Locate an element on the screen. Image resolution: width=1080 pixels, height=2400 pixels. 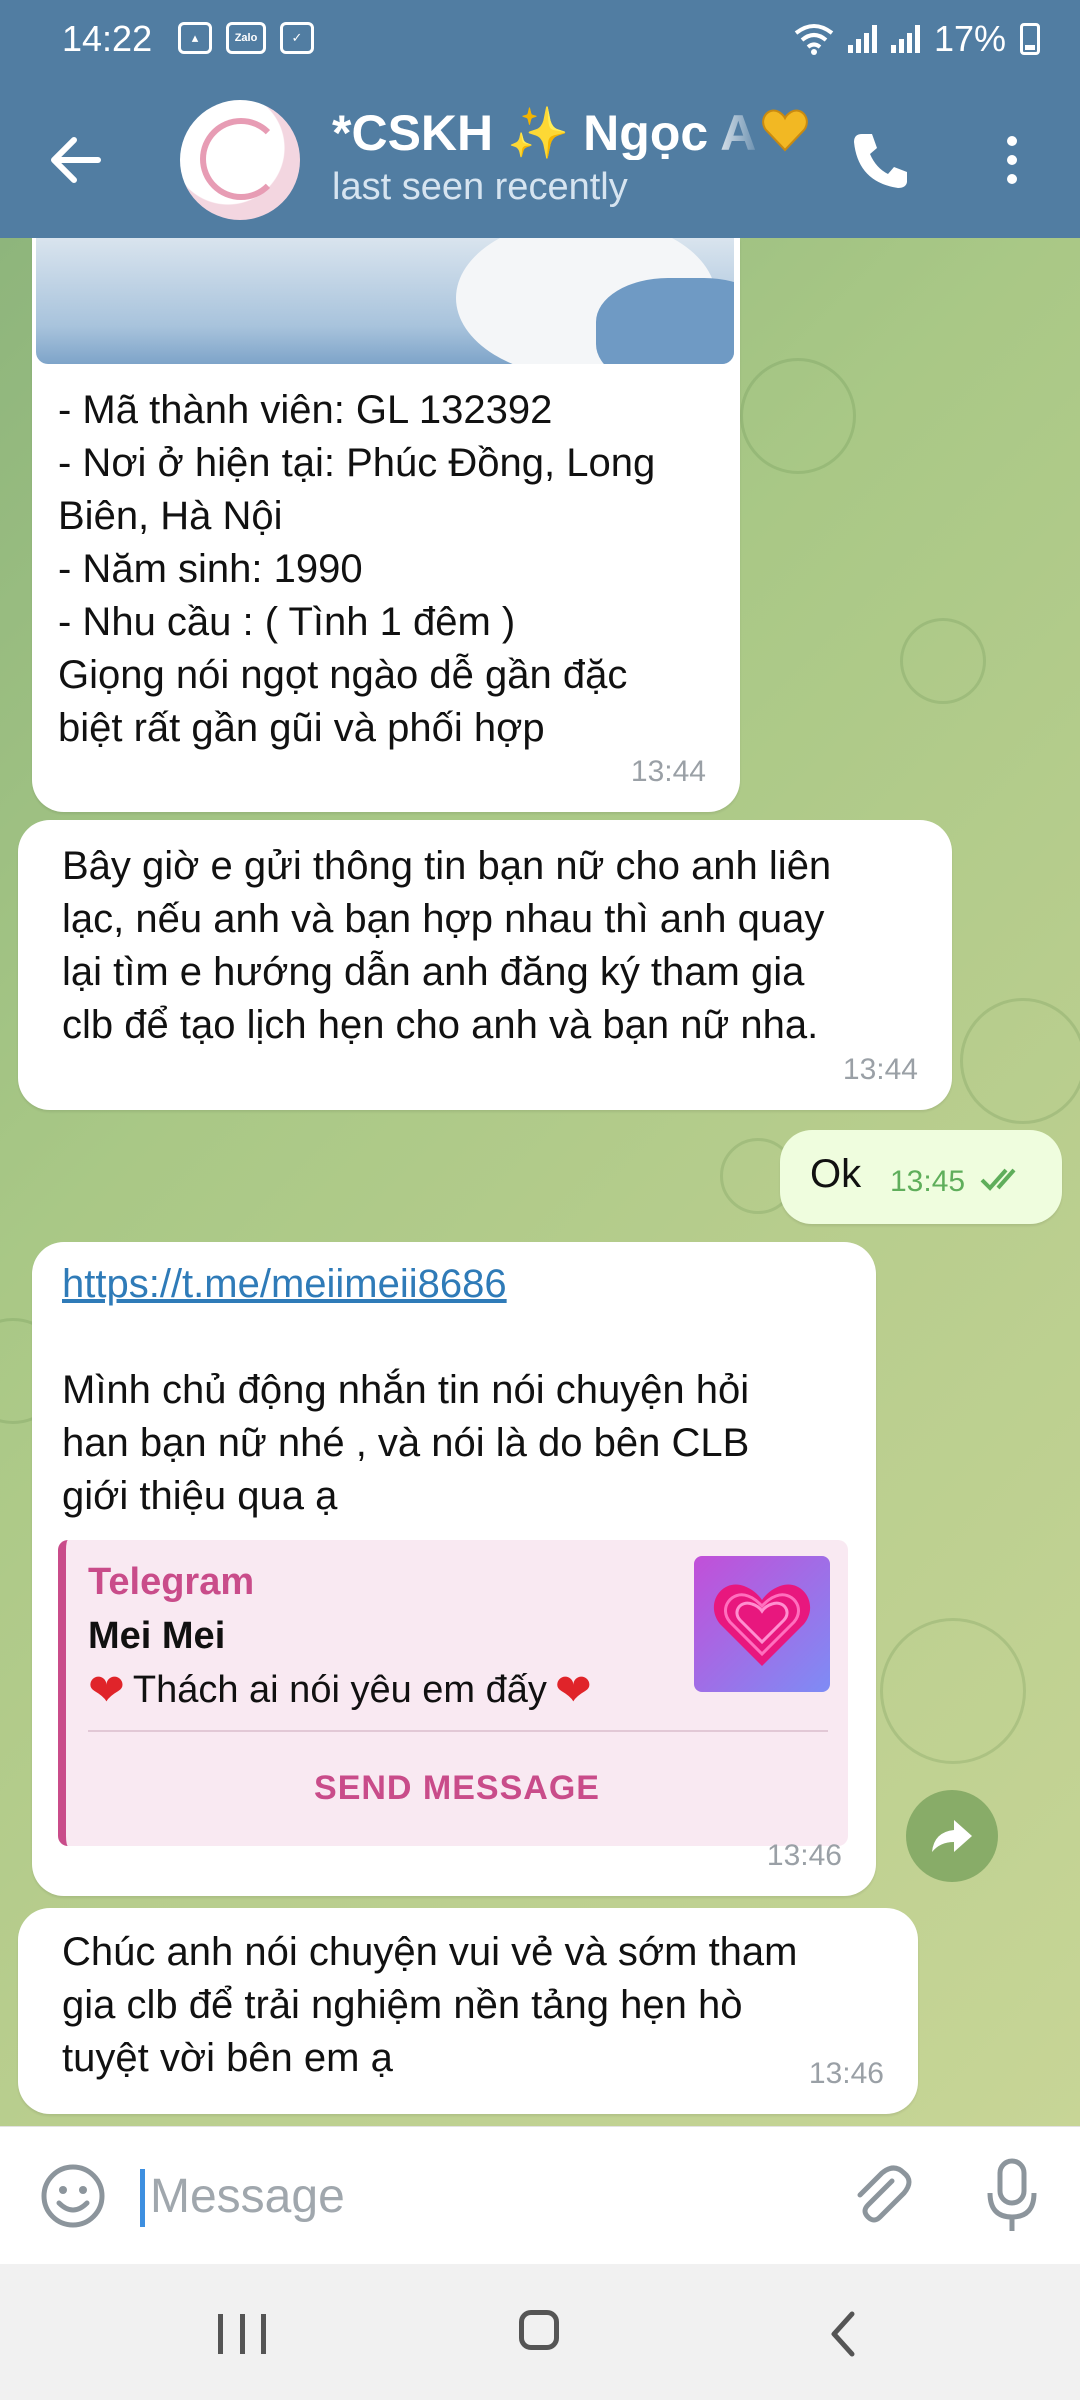
attach-icon is located at coordinates (881, 2196).